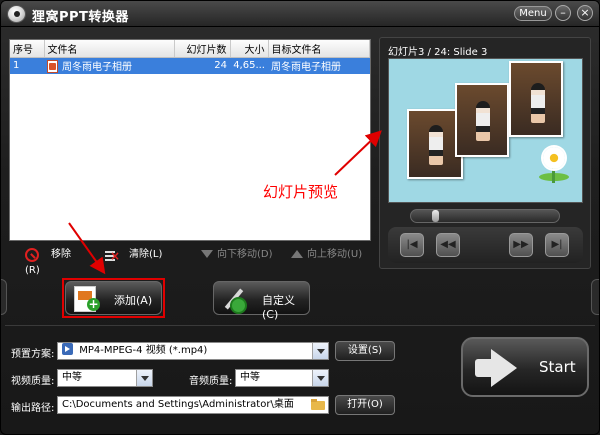  I want to click on arrow-up-icon, so click(297, 254).